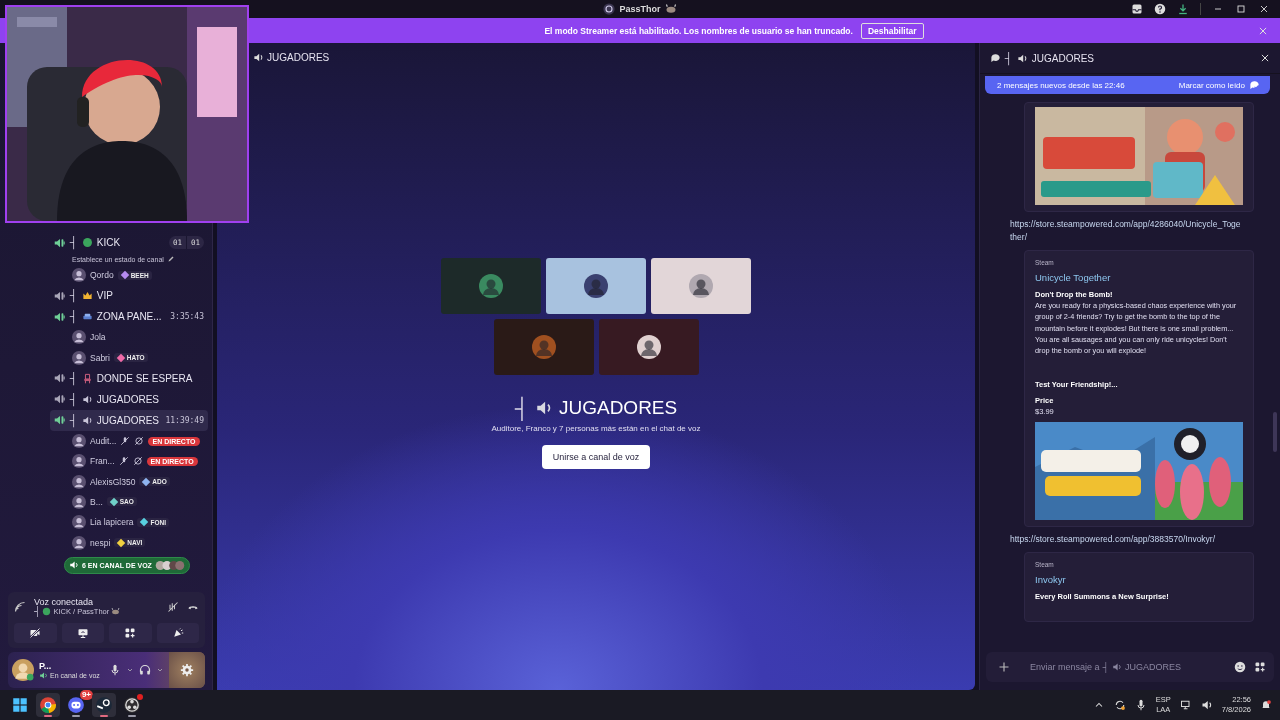 This screenshot has height=720, width=1280. I want to click on notification-icon, so click(1266, 705).